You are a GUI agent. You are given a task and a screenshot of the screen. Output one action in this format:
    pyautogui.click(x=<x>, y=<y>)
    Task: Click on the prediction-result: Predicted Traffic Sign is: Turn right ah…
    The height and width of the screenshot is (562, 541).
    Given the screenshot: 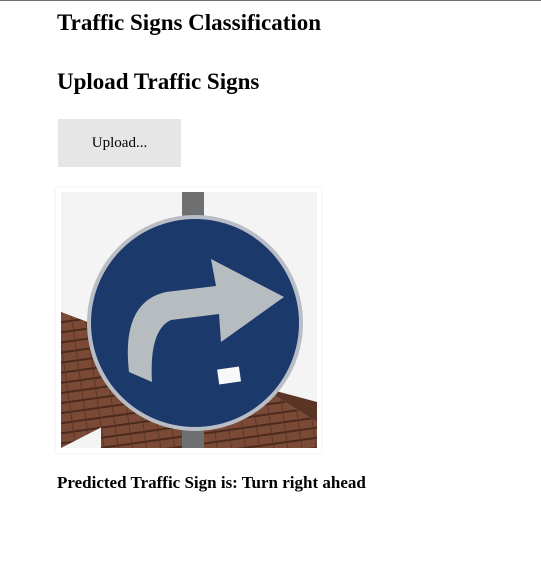 What is the action you would take?
    pyautogui.click(x=211, y=482)
    